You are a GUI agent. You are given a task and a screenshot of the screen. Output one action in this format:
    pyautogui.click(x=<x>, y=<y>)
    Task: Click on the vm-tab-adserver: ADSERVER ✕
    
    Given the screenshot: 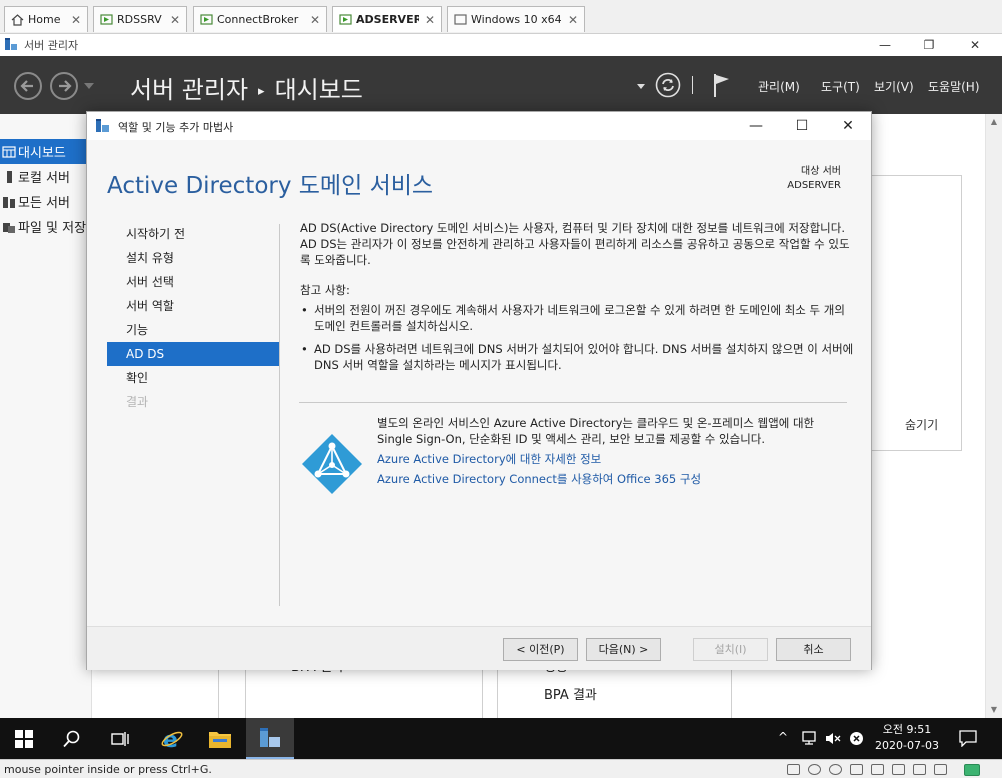 What is the action you would take?
    pyautogui.click(x=387, y=19)
    